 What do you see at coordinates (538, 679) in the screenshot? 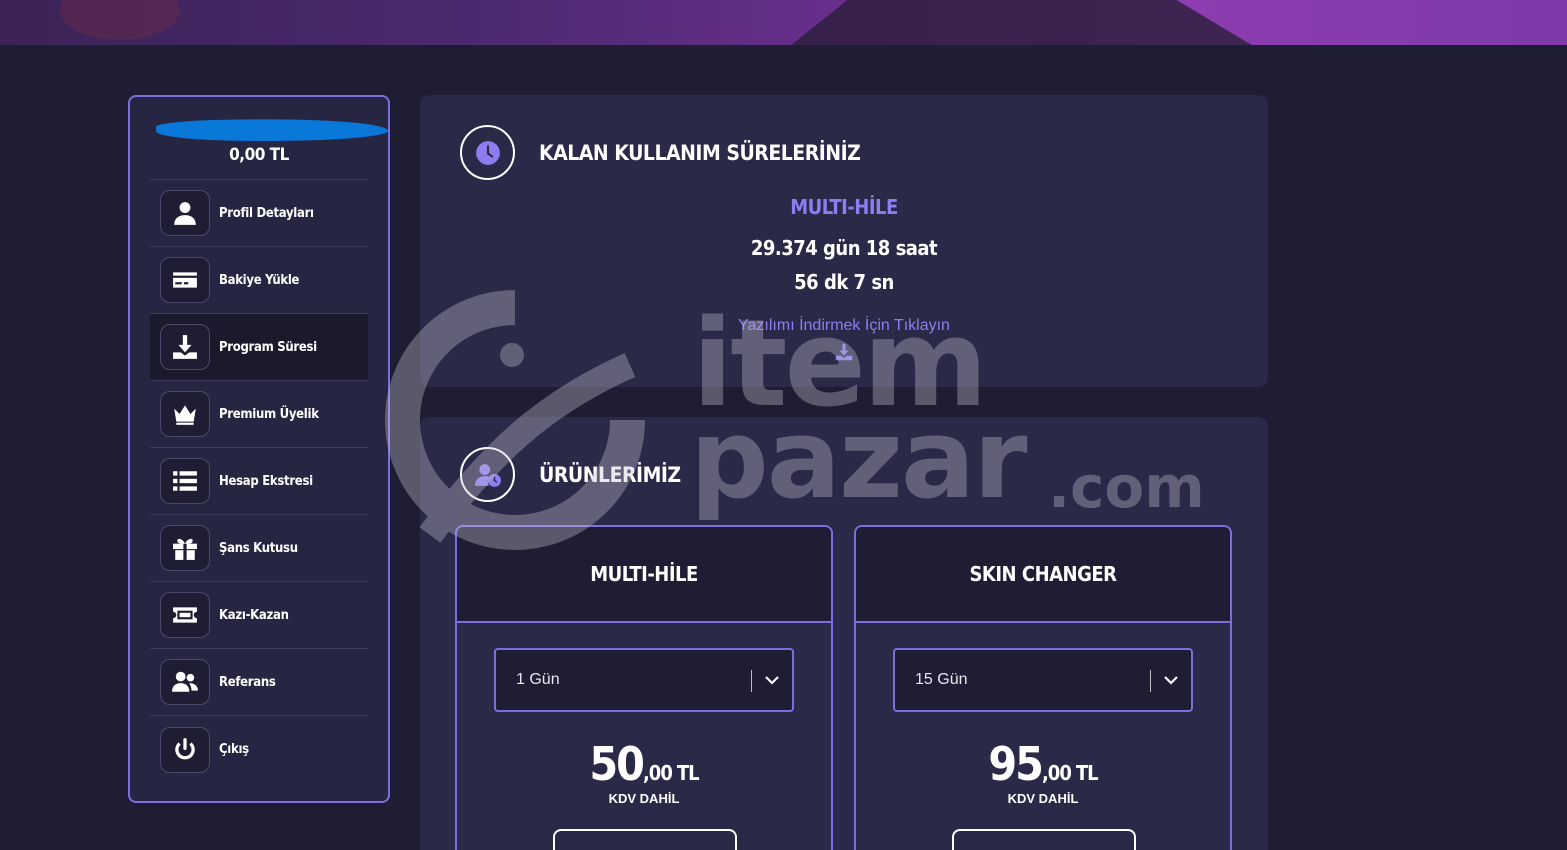
I see `duration-select-value: 1 Gün` at bounding box center [538, 679].